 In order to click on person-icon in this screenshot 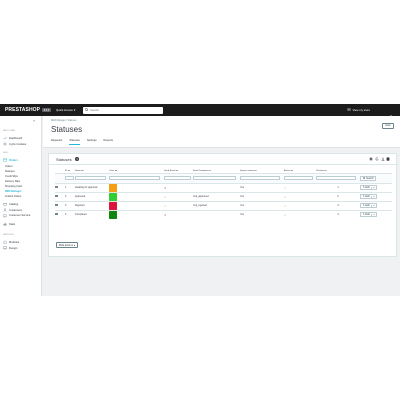, I will do `click(5, 210)`.